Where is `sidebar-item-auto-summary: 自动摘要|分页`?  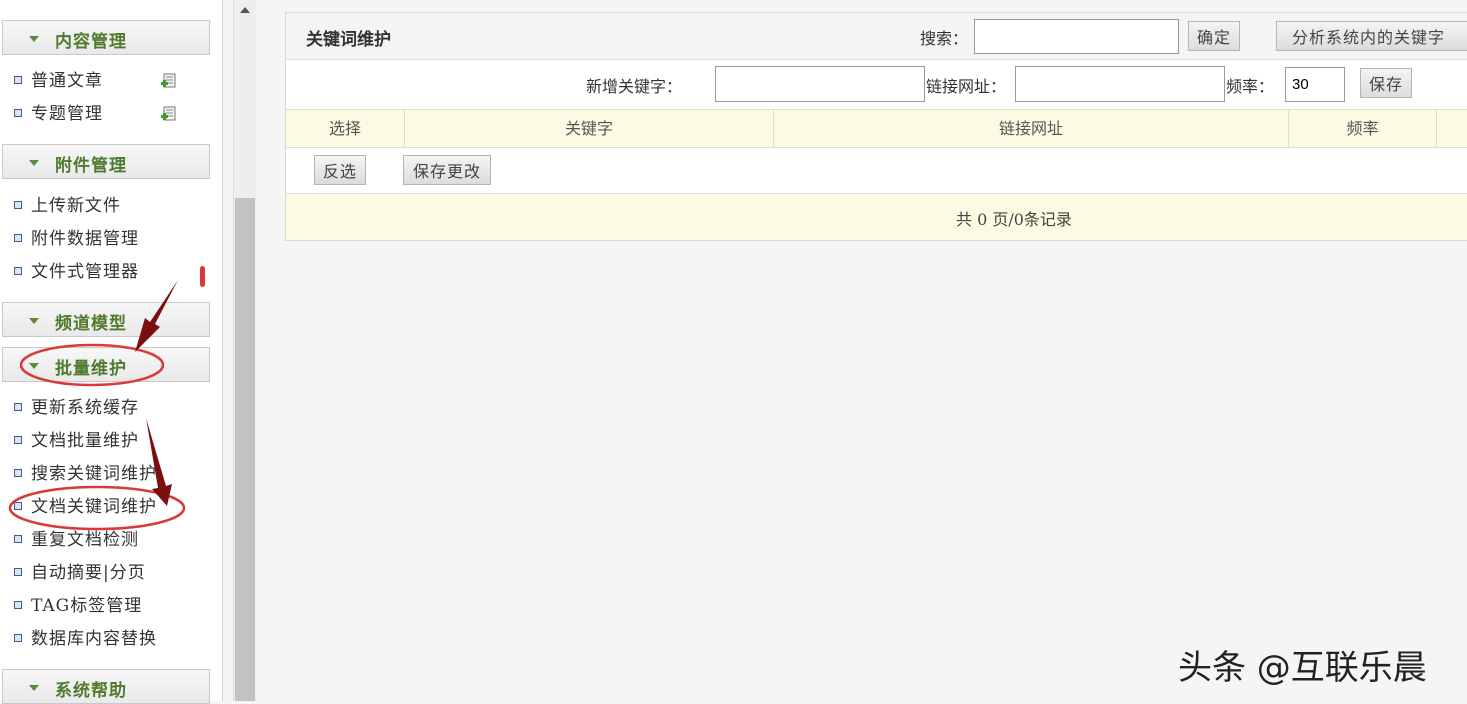
sidebar-item-auto-summary: 自动摘要|分页 is located at coordinates (80, 573).